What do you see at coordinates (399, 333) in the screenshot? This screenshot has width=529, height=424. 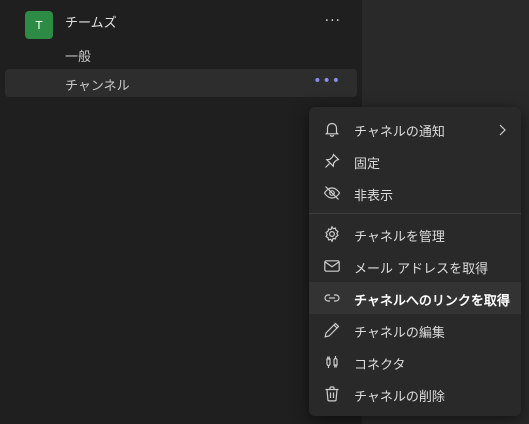 I see `menu-item-label: チャネルの編集` at bounding box center [399, 333].